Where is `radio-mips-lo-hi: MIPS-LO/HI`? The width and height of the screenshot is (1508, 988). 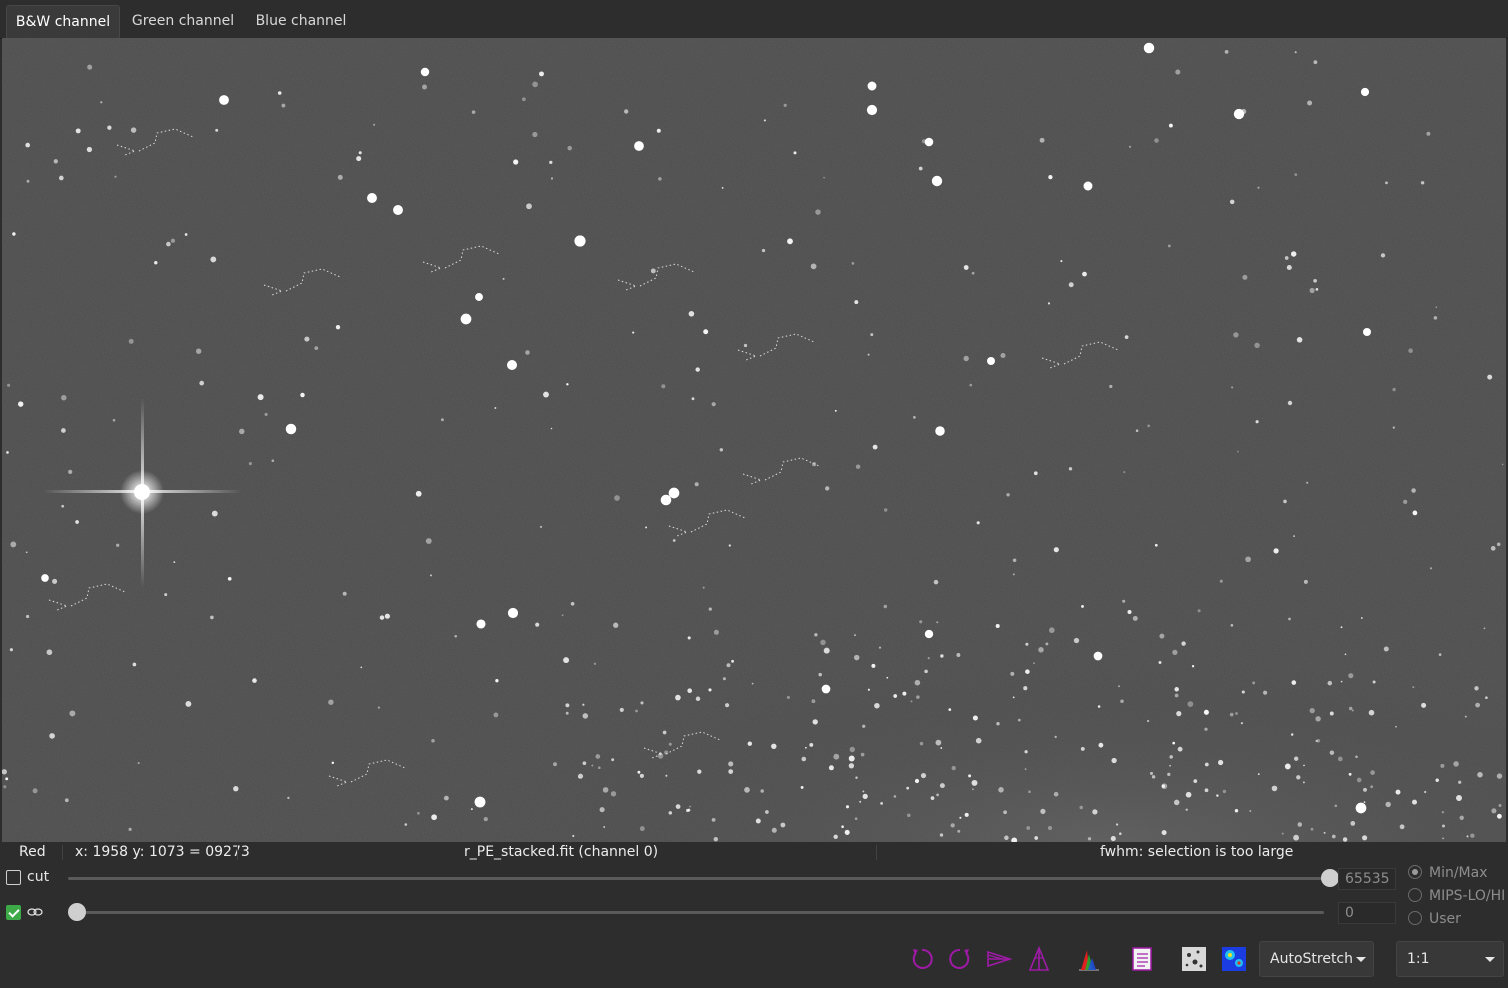
radio-mips-lo-hi: MIPS-LO/HI is located at coordinates (1457, 896).